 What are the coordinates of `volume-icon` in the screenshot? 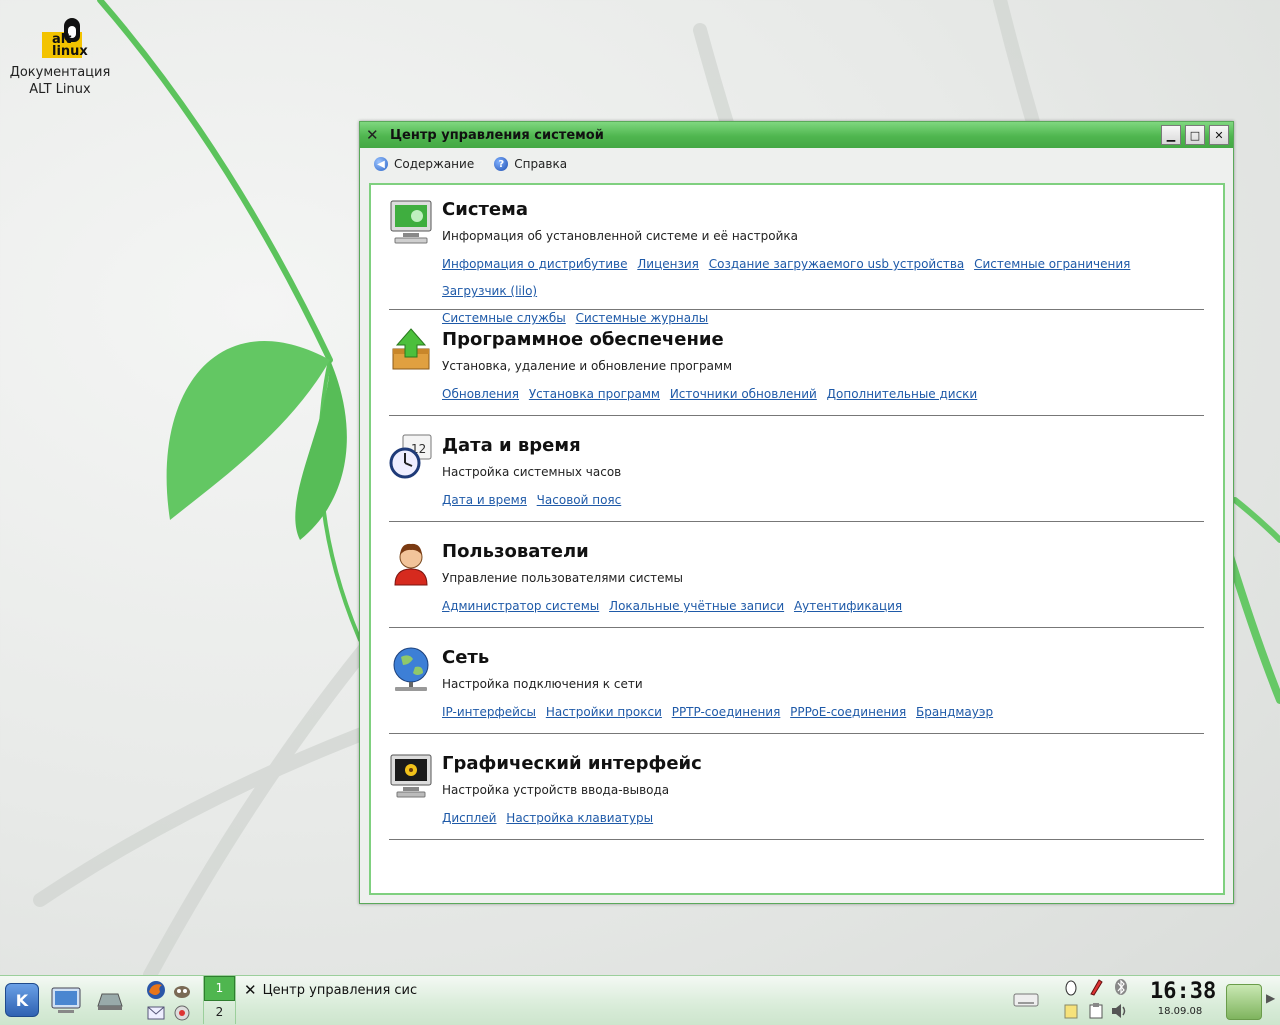 It's located at (1120, 1011).